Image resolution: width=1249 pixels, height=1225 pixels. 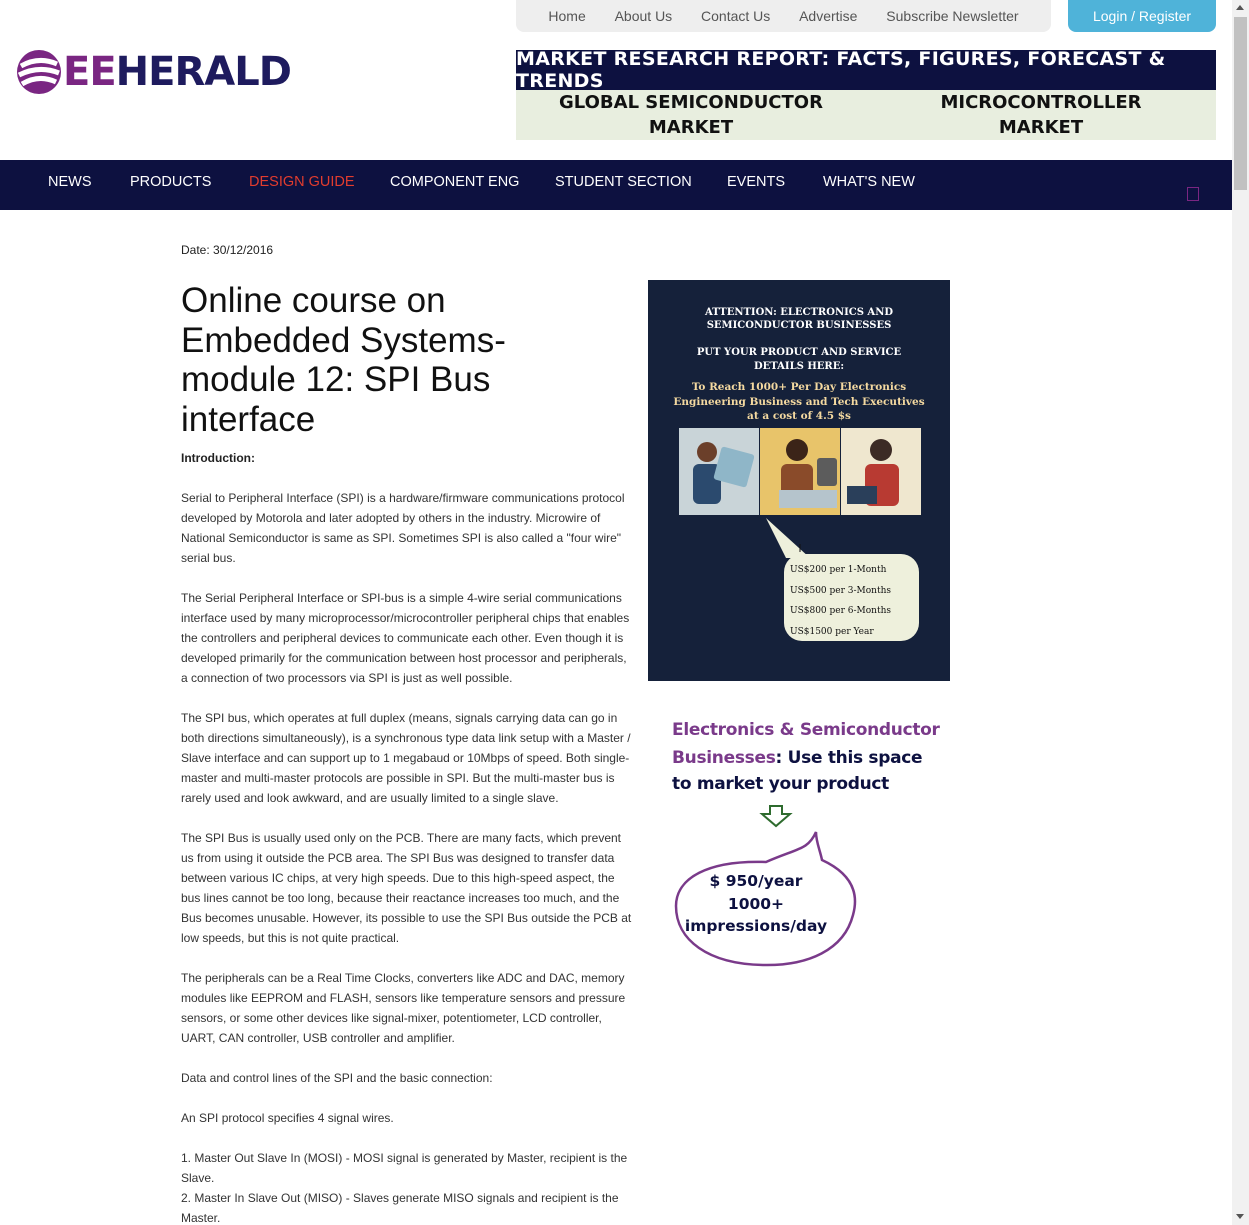 What do you see at coordinates (566, 16) in the screenshot?
I see `topnav-home: Home` at bounding box center [566, 16].